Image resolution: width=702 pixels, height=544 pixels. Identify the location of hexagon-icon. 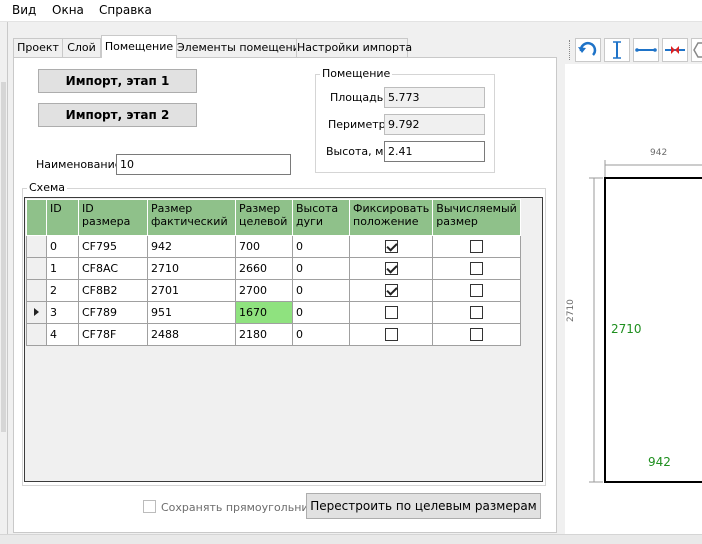
(696, 50).